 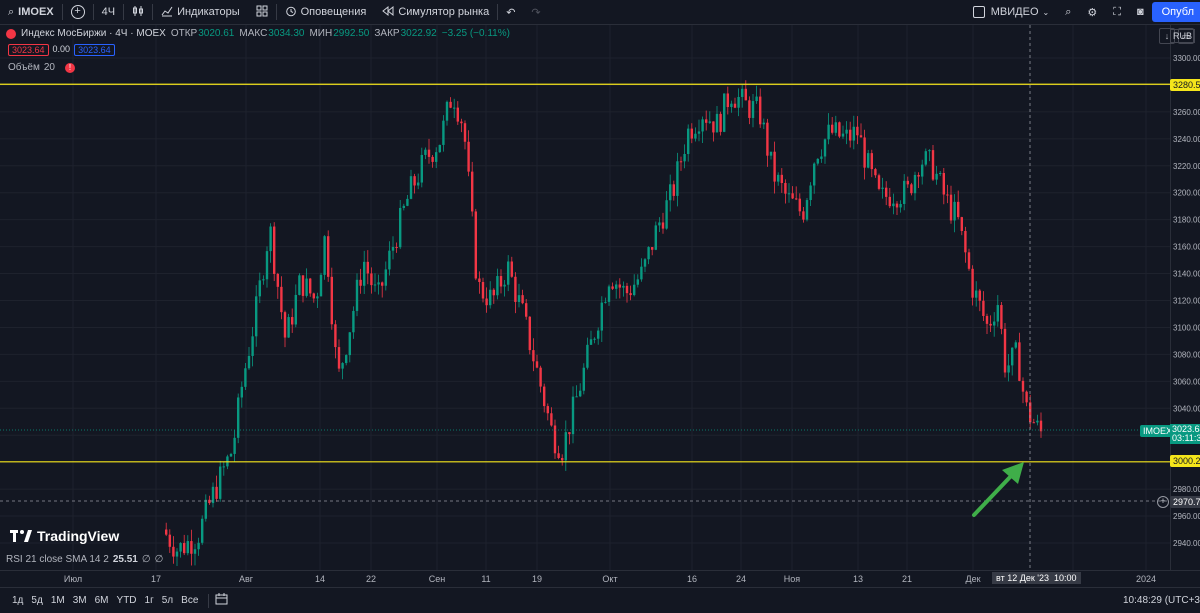 I want to click on date-range-buttons: 1д 5д 1М 3М 6М YTD 1г 5л Все, so click(x=105, y=600).